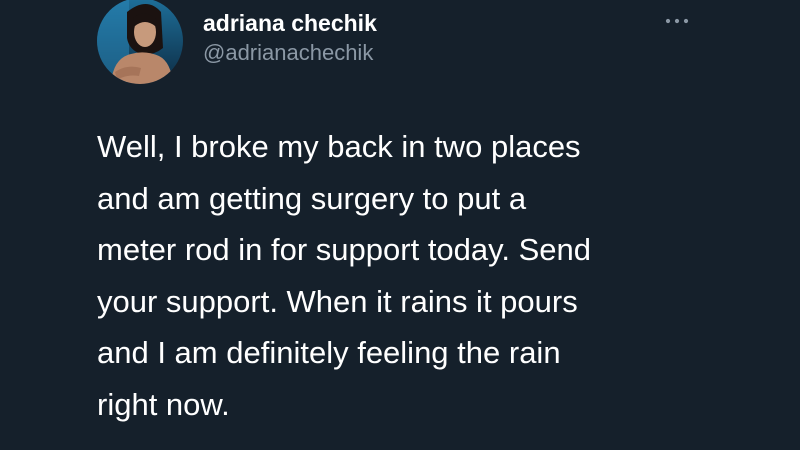 The height and width of the screenshot is (450, 800). I want to click on tweet-text-line: your support. When it rains it pours, so click(337, 301).